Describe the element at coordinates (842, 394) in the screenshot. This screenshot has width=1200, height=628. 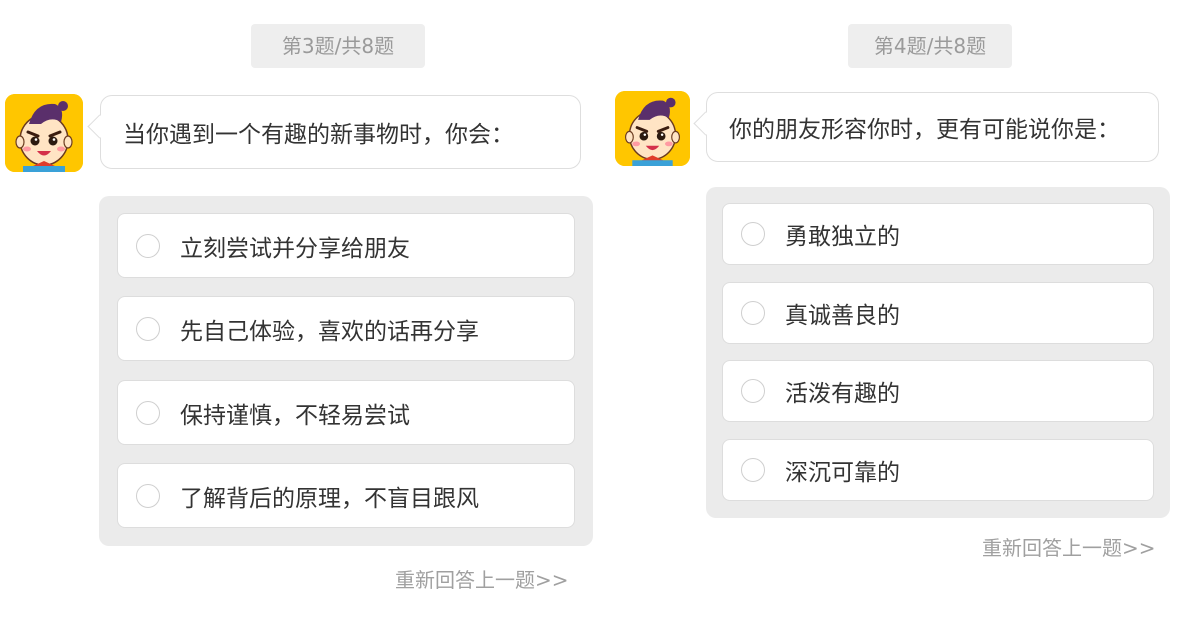
I see `option-label: 活泼有趣的` at that location.